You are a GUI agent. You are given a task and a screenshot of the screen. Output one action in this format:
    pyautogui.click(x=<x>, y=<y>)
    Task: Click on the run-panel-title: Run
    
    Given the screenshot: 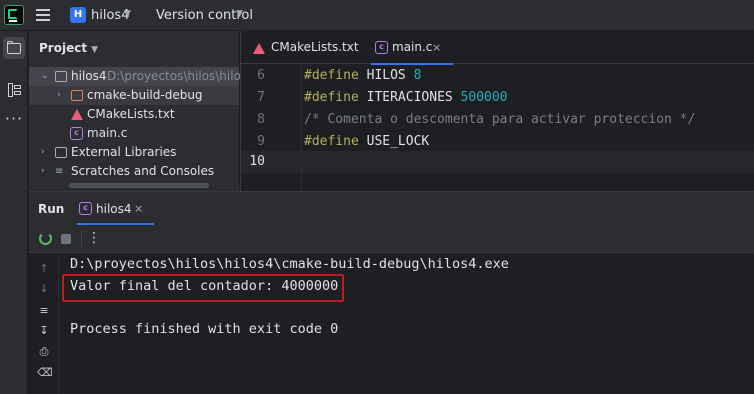 What is the action you would take?
    pyautogui.click(x=51, y=209)
    